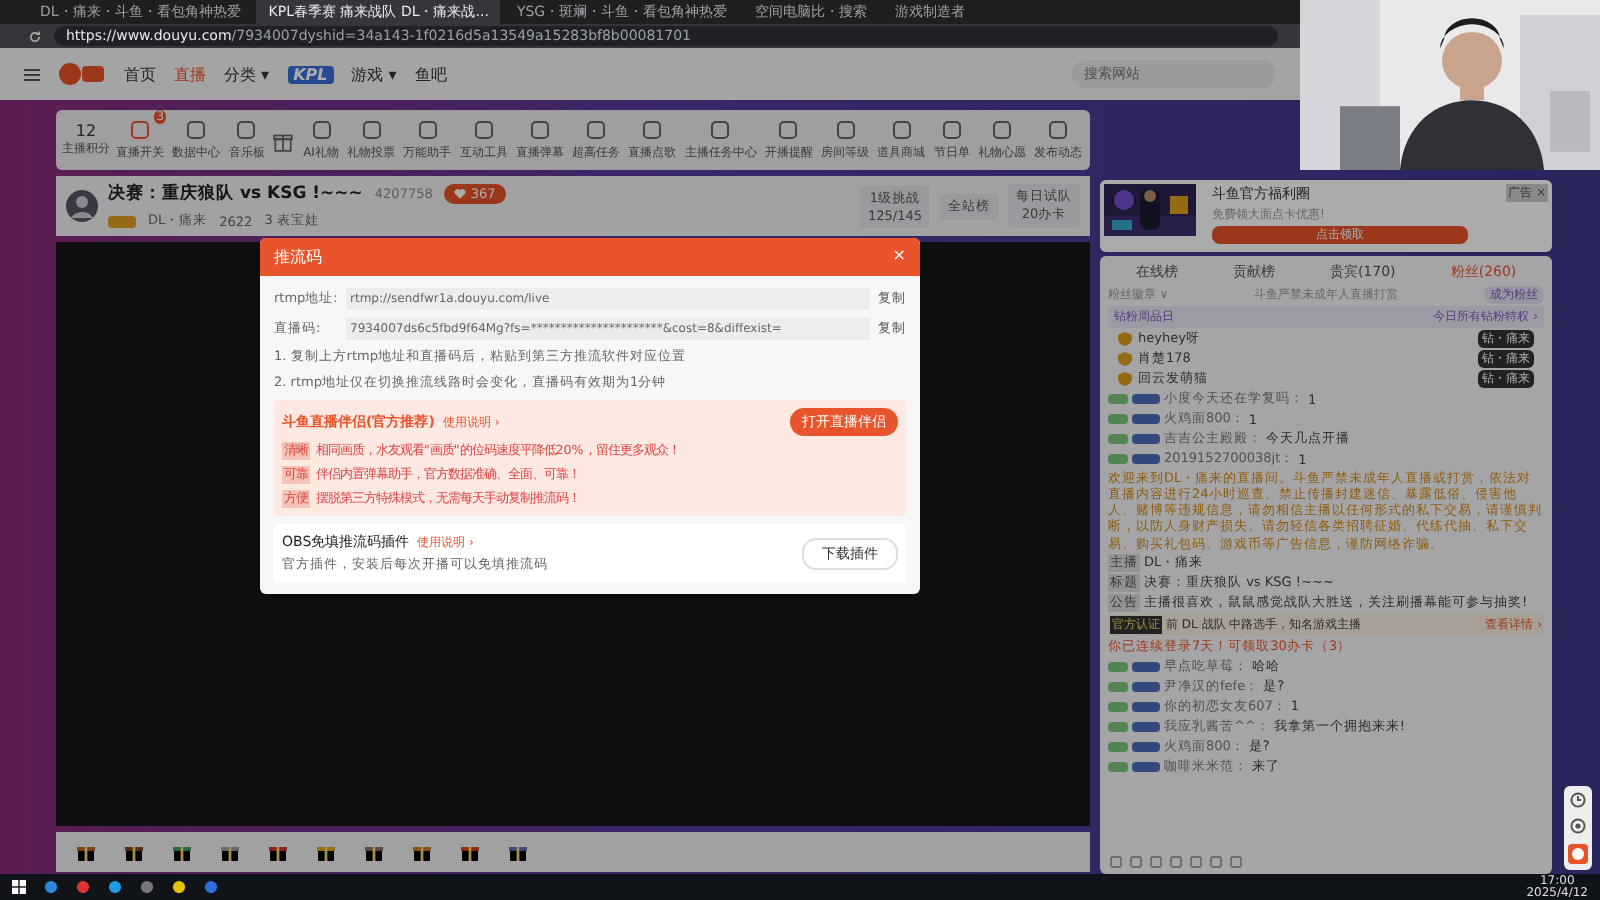 The width and height of the screenshot is (1600, 900). What do you see at coordinates (35, 36) in the screenshot?
I see `reload-icon` at bounding box center [35, 36].